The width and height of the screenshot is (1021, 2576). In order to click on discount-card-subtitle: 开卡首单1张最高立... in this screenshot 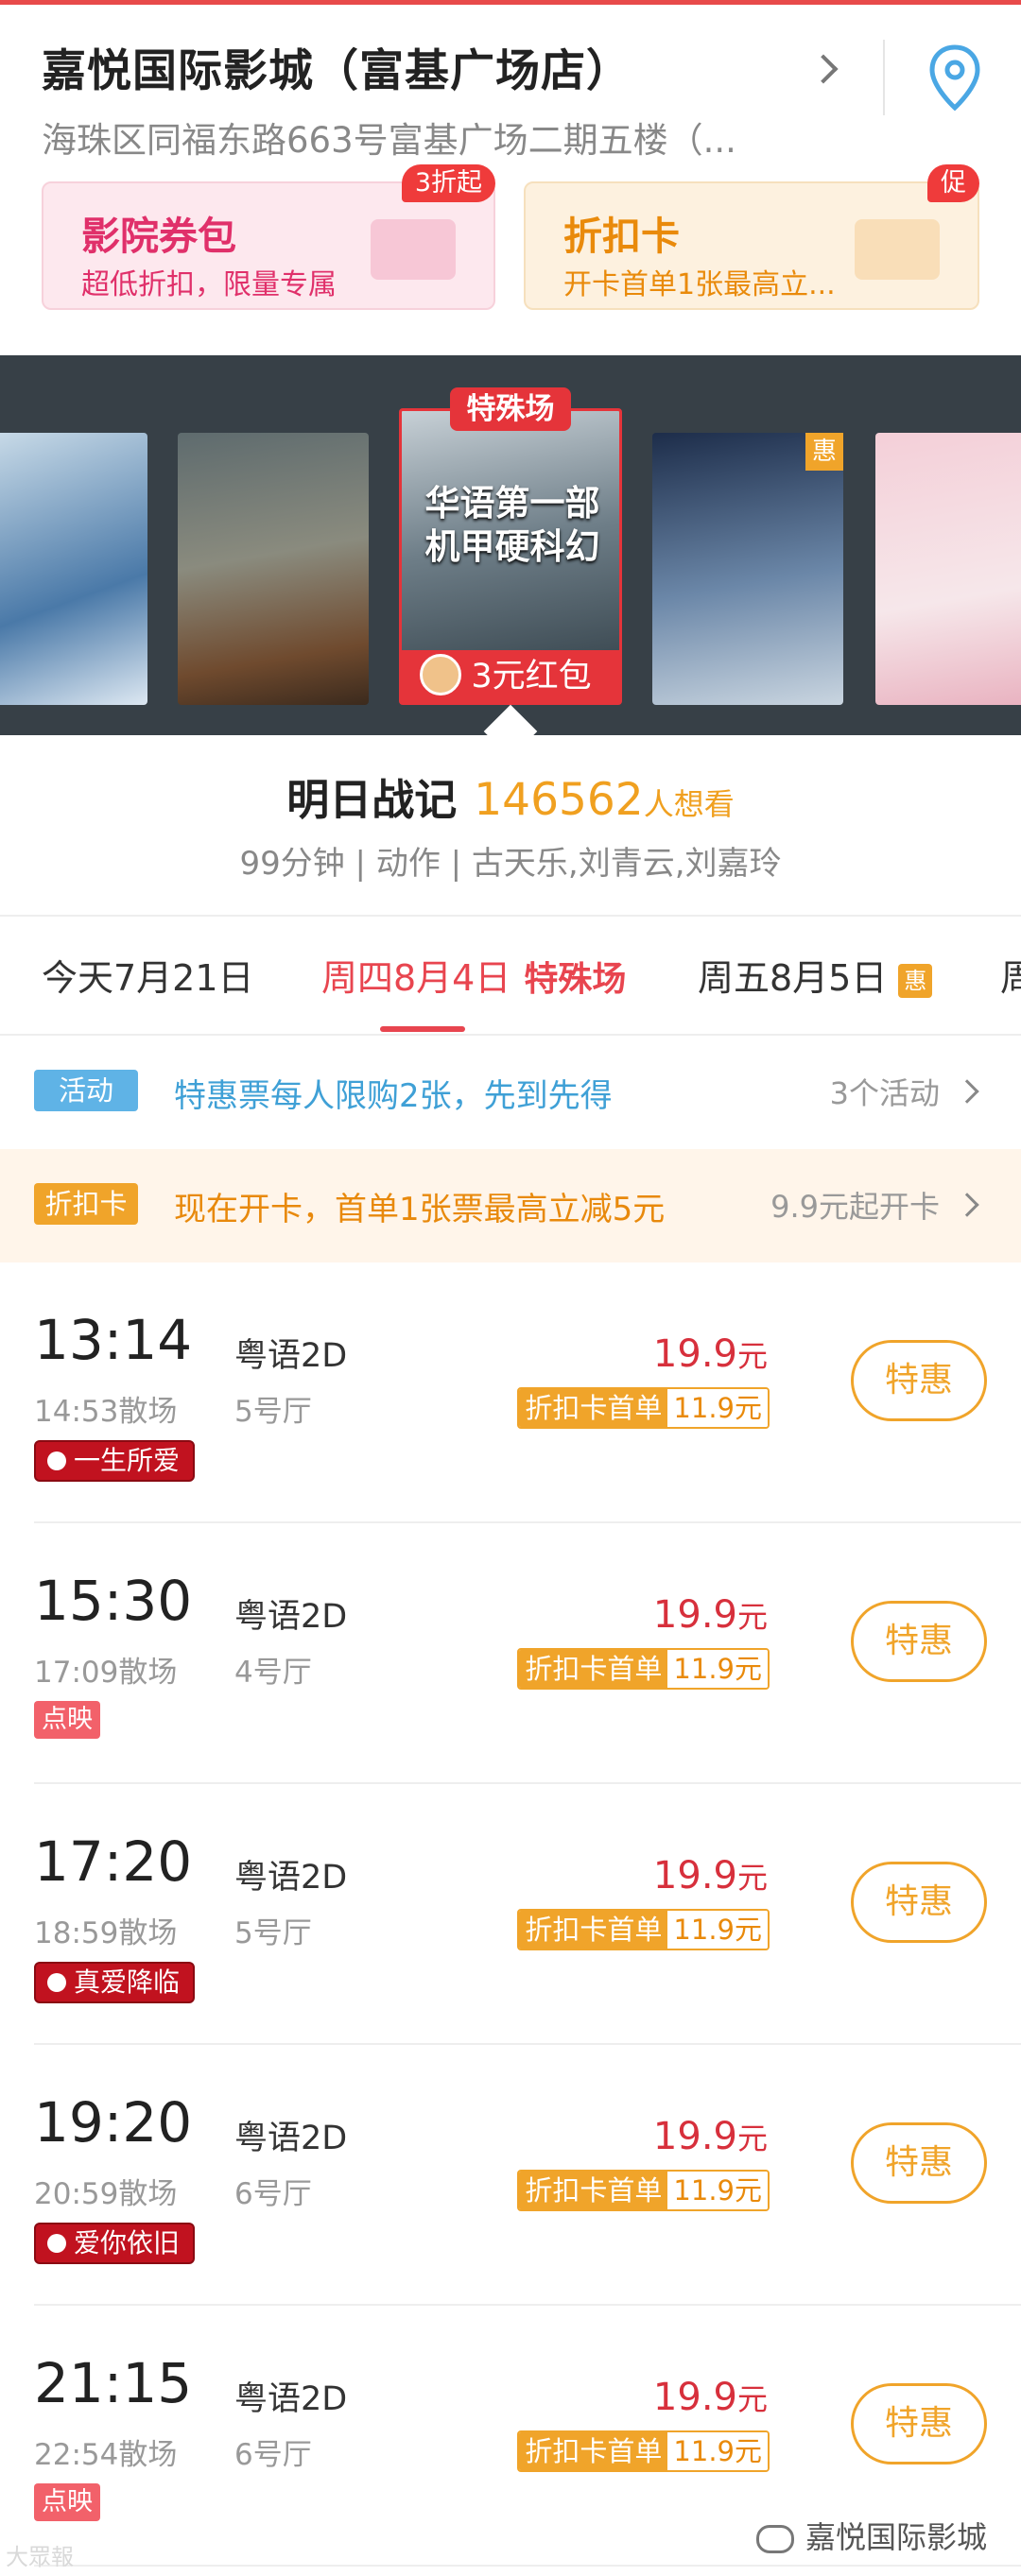, I will do `click(699, 284)`.